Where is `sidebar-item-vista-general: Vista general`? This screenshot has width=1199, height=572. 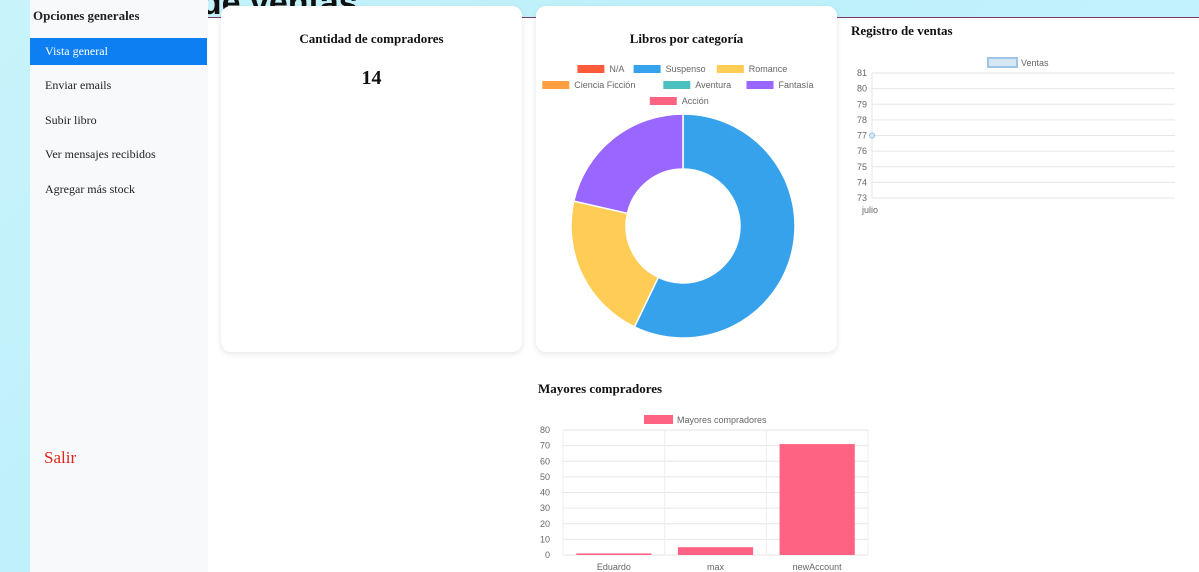 sidebar-item-vista-general: Vista general is located at coordinates (118, 51).